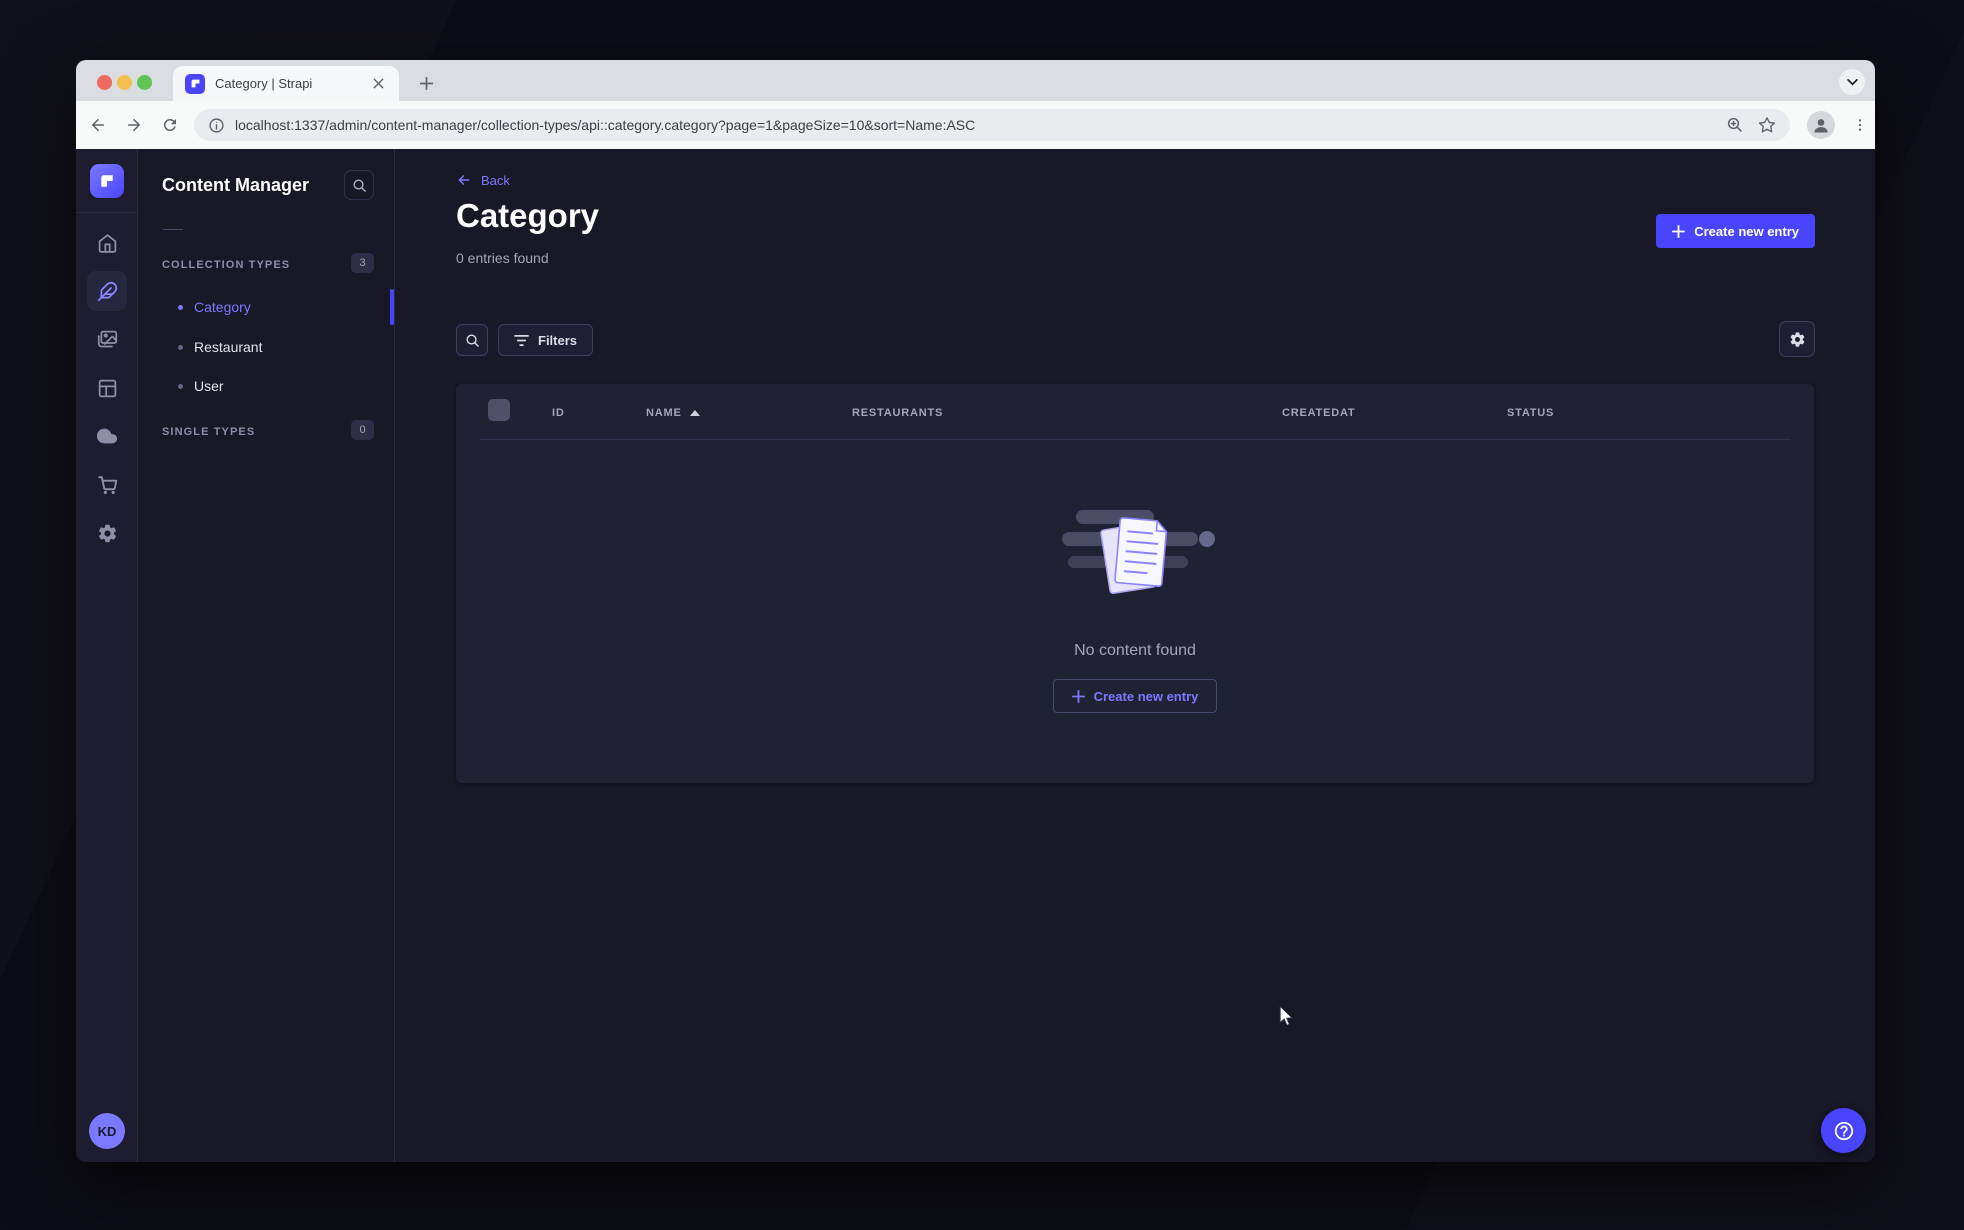  What do you see at coordinates (107, 339) in the screenshot?
I see `media-library-icon` at bounding box center [107, 339].